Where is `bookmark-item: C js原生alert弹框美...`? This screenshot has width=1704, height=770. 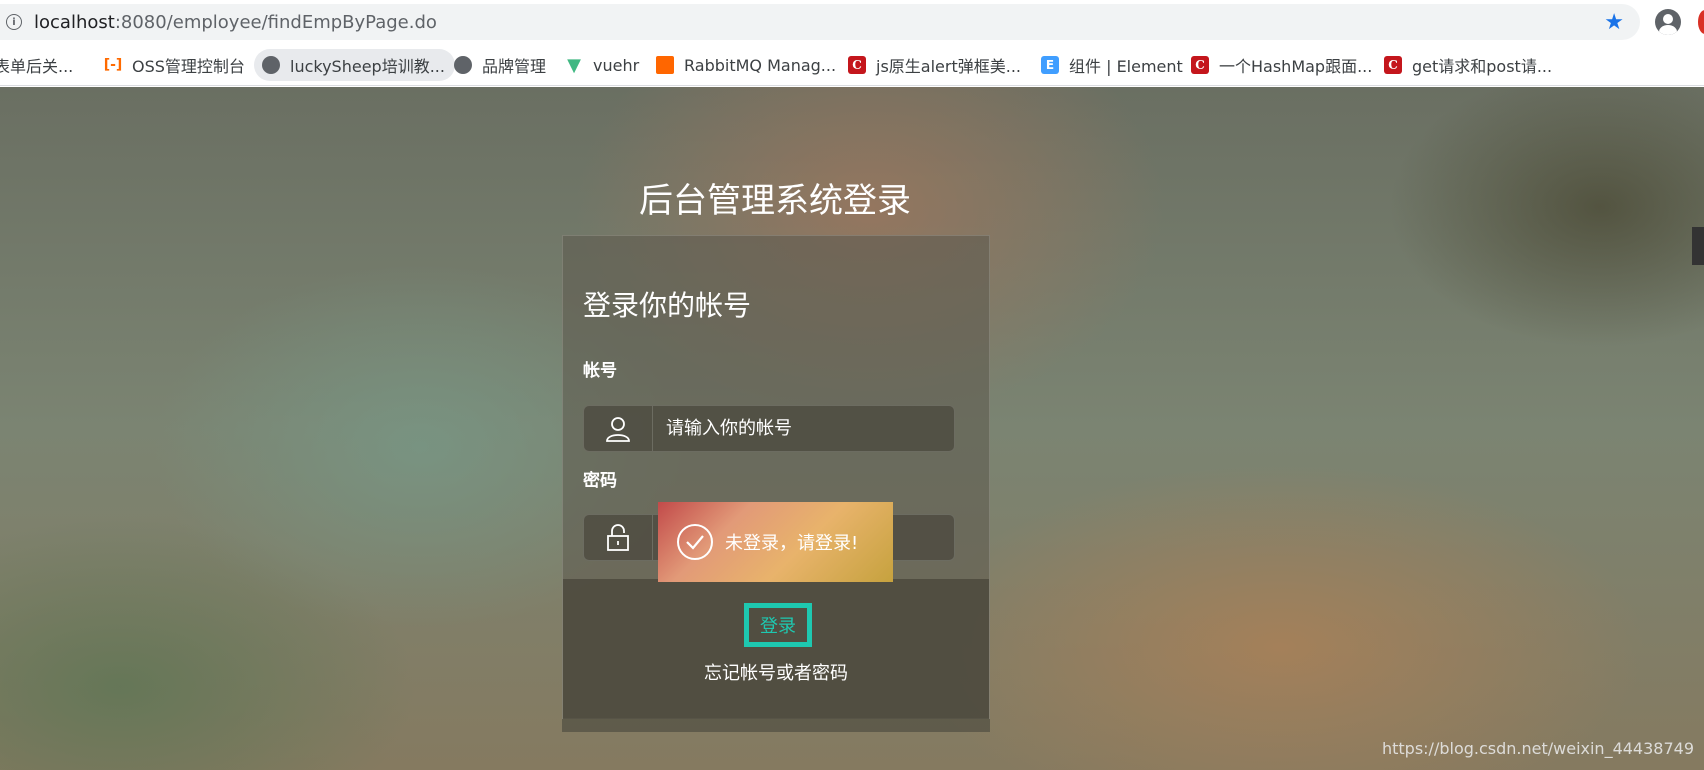 bookmark-item: C js原生alert弹框美... is located at coordinates (934, 65).